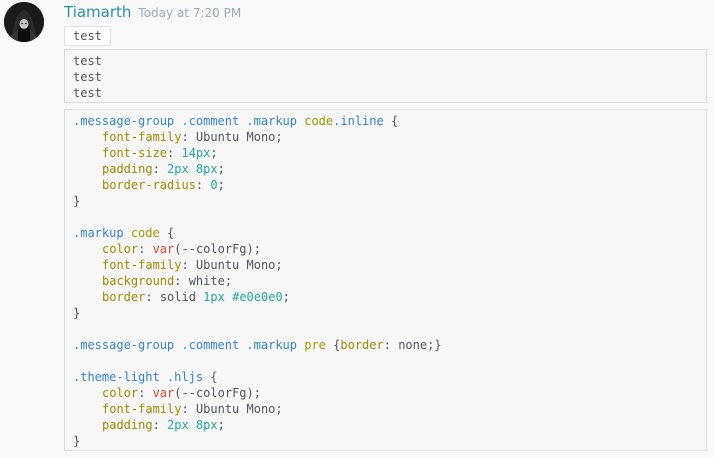 The image size is (715, 458). I want to click on message-header: Tiamarth Today at 7:20 PM, so click(152, 13).